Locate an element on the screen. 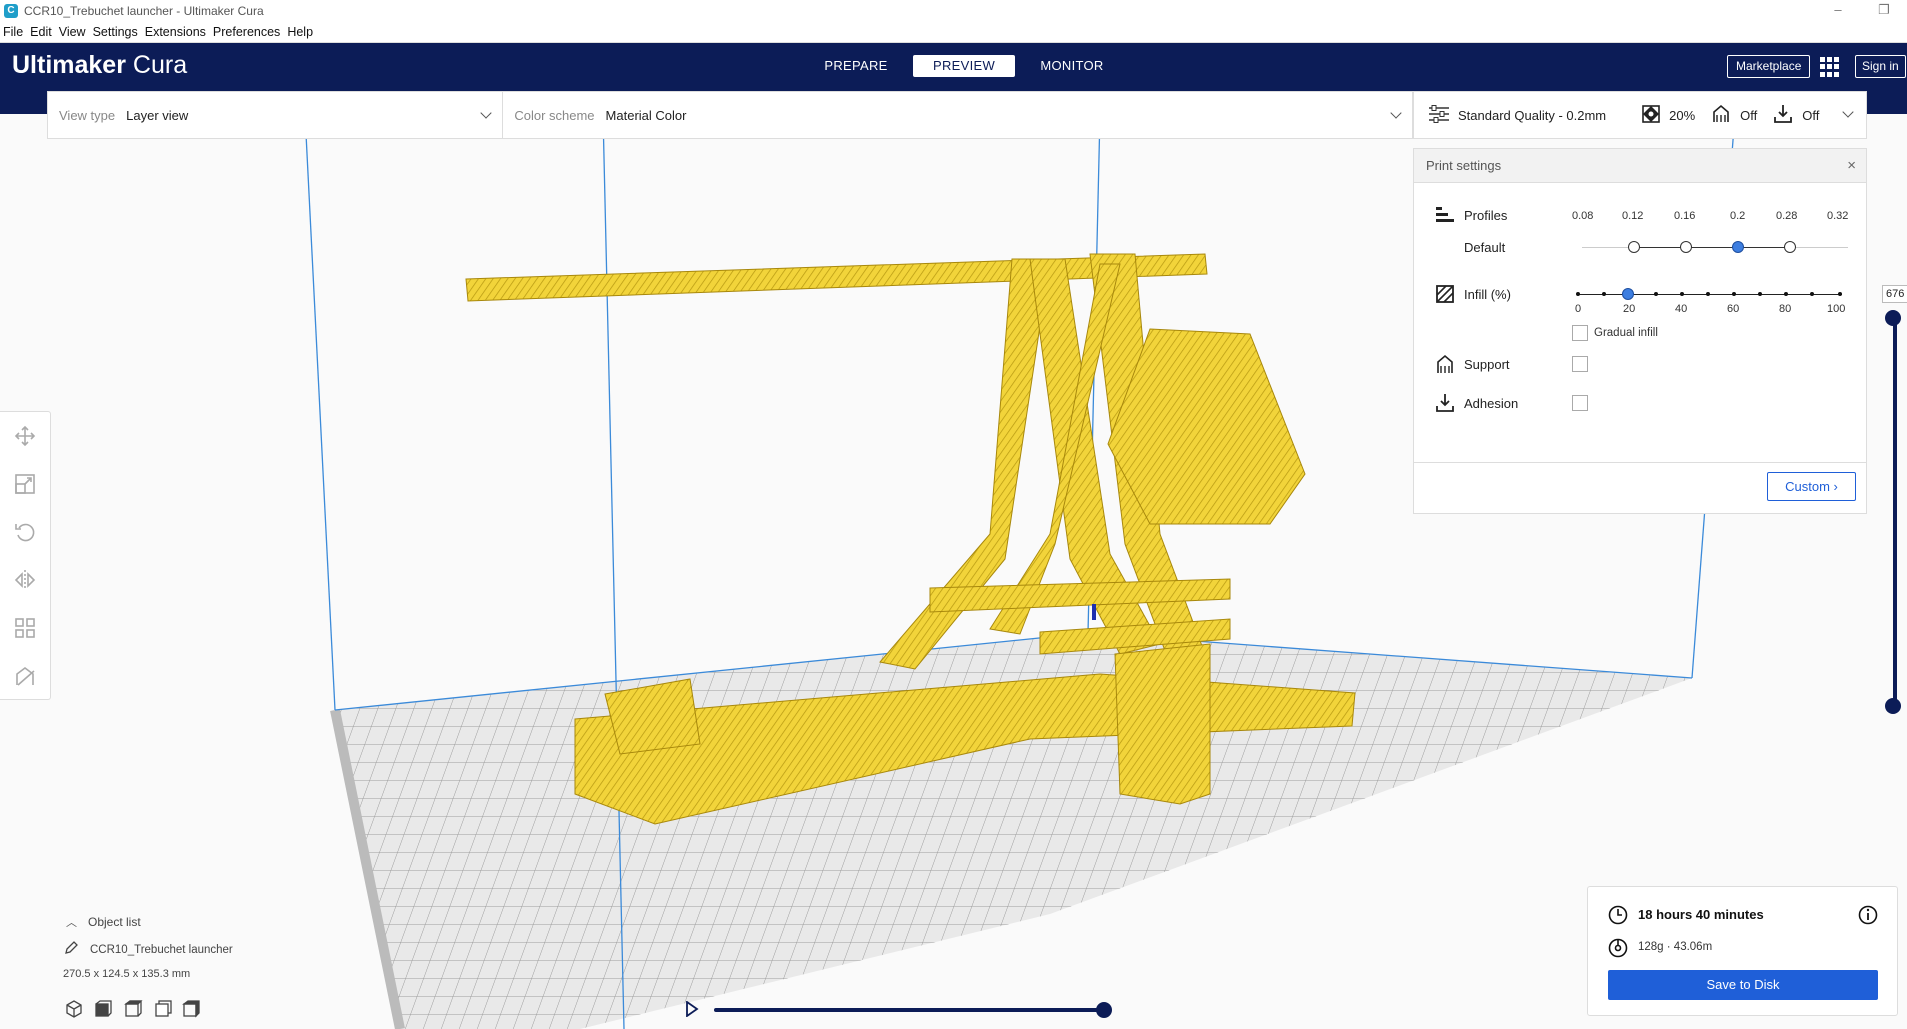 This screenshot has height=1029, width=1907. menu-edit: Edit is located at coordinates (41, 32).